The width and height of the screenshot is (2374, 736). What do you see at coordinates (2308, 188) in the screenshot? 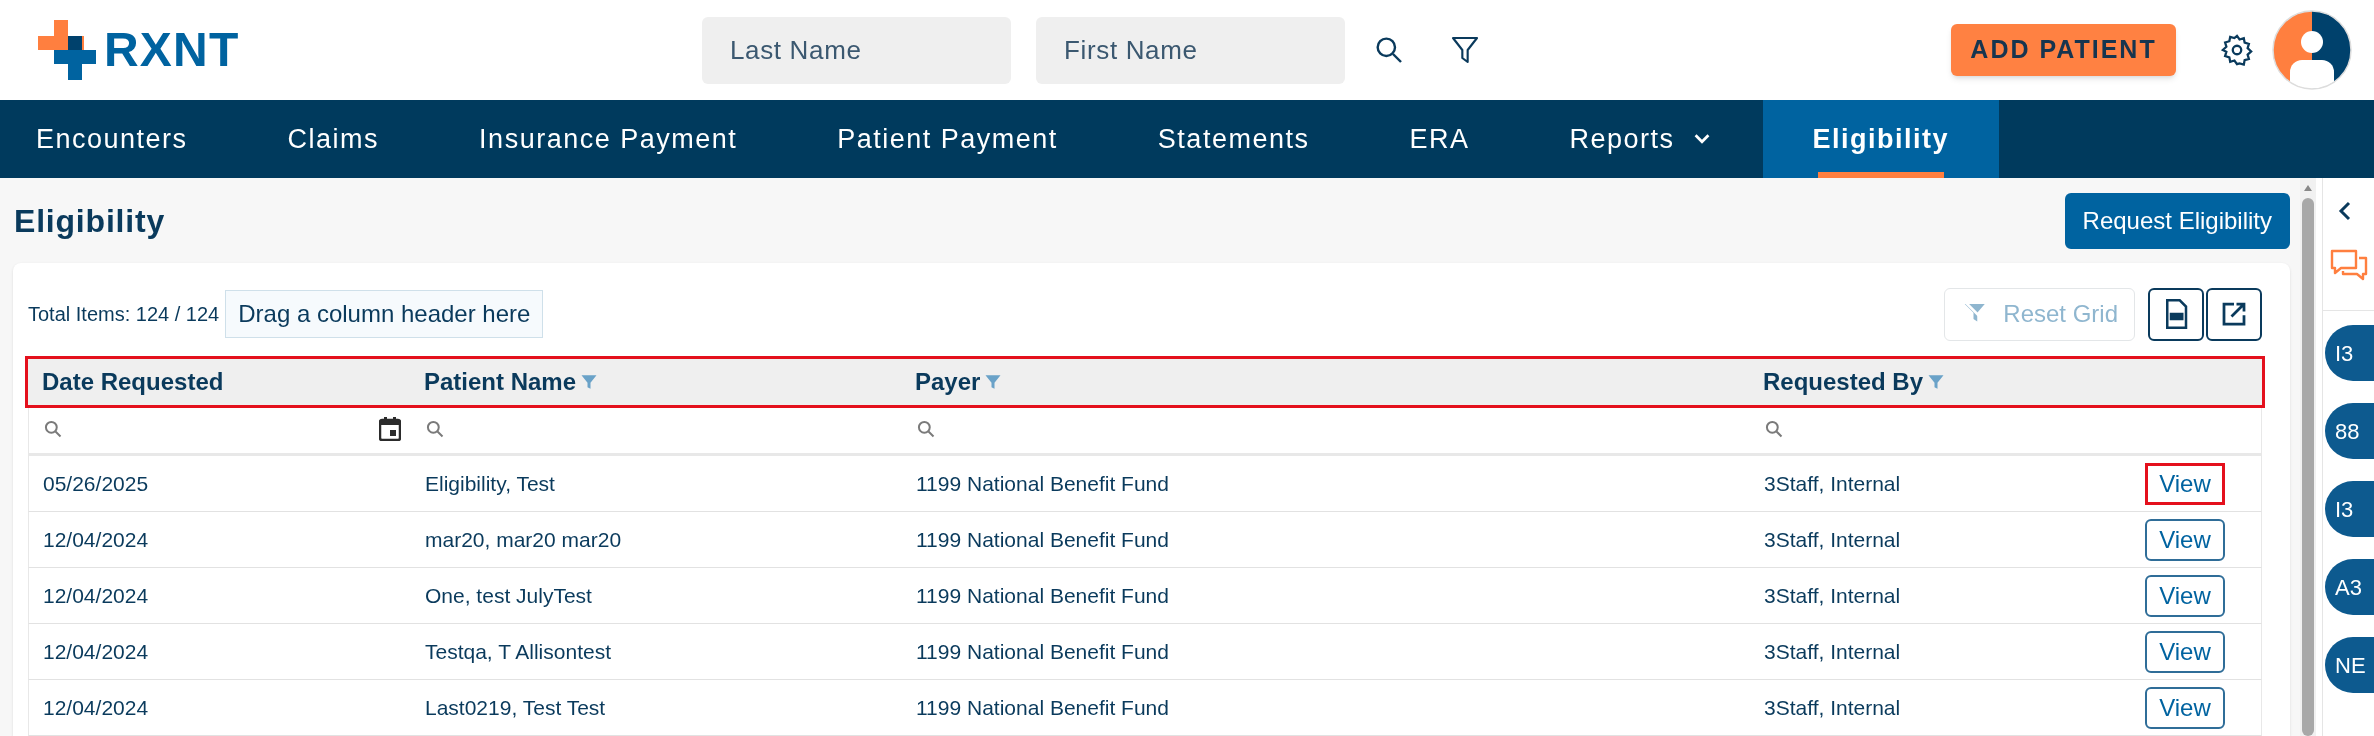
I see `scroll-up-icon` at bounding box center [2308, 188].